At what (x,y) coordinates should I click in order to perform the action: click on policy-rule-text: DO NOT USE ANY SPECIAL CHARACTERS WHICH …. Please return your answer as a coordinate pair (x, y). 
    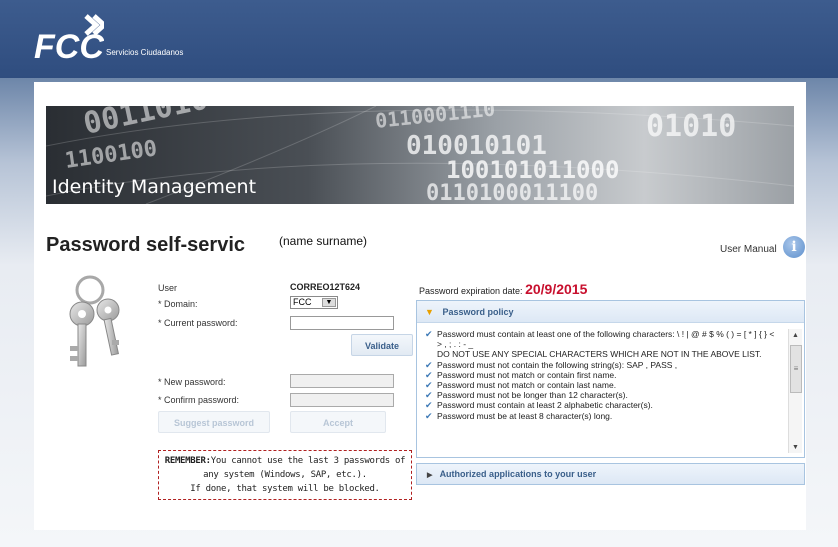
    Looking at the image, I should click on (599, 354).